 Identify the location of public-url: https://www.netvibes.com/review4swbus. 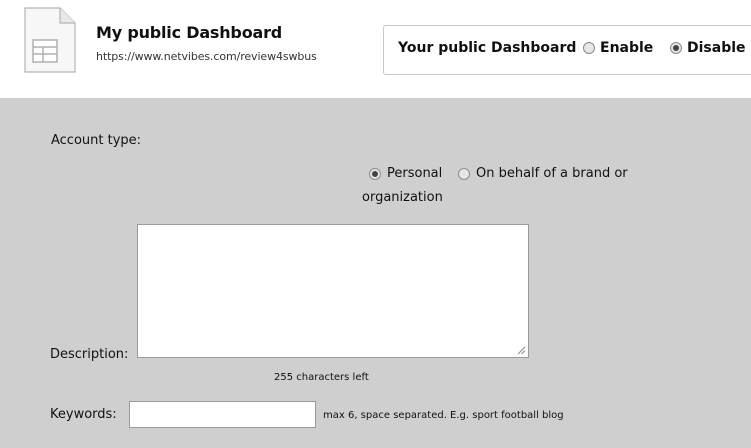
(206, 56).